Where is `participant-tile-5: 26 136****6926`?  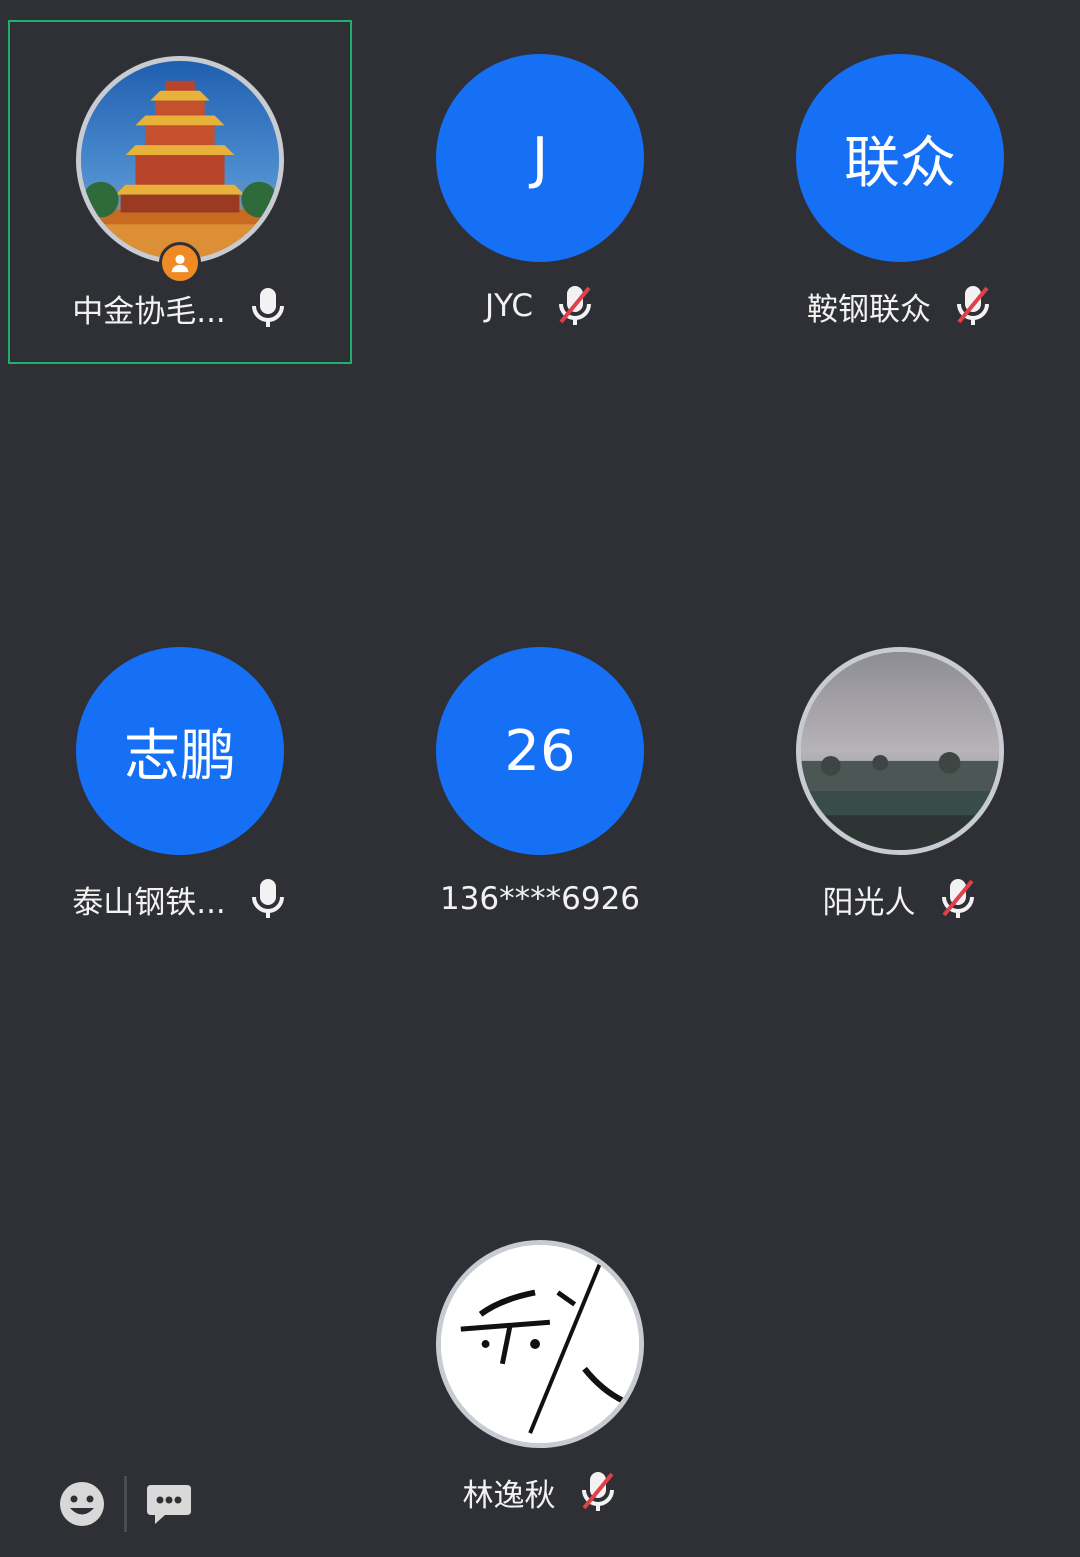 participant-tile-5: 26 136****6926 is located at coordinates (540, 785).